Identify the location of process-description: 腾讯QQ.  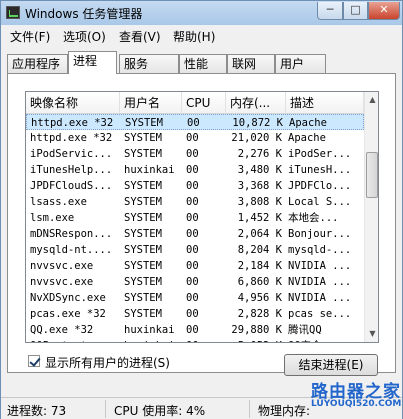
(305, 330).